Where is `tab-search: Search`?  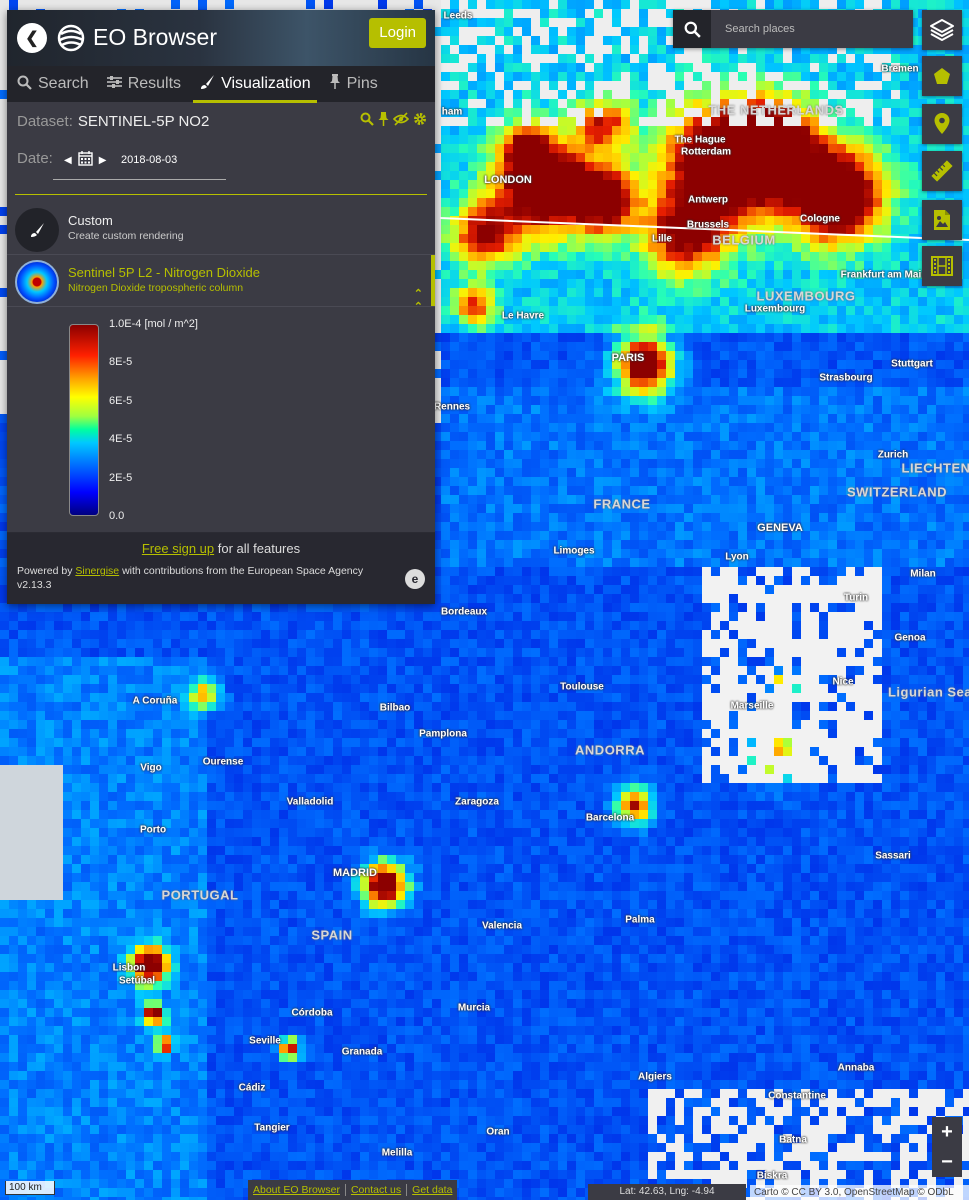
tab-search: Search is located at coordinates (53, 84).